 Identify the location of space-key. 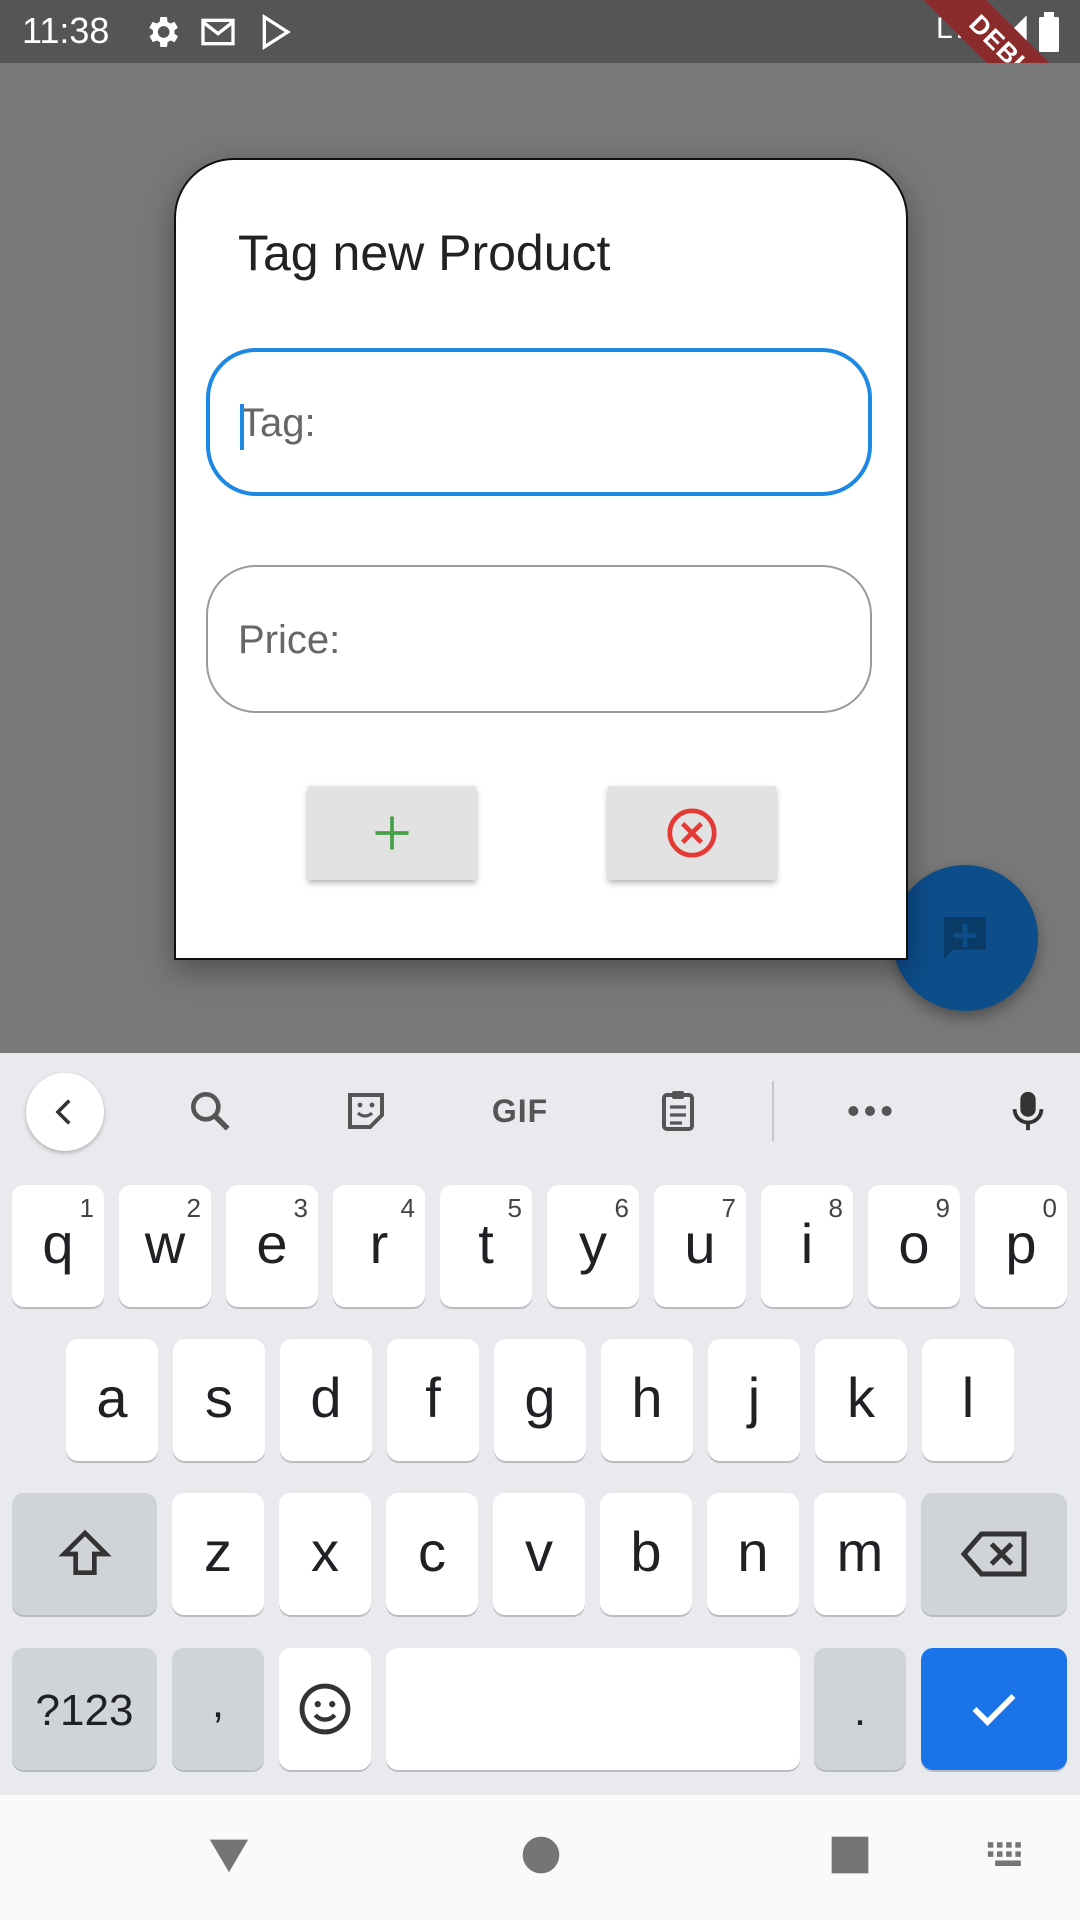
(593, 1709).